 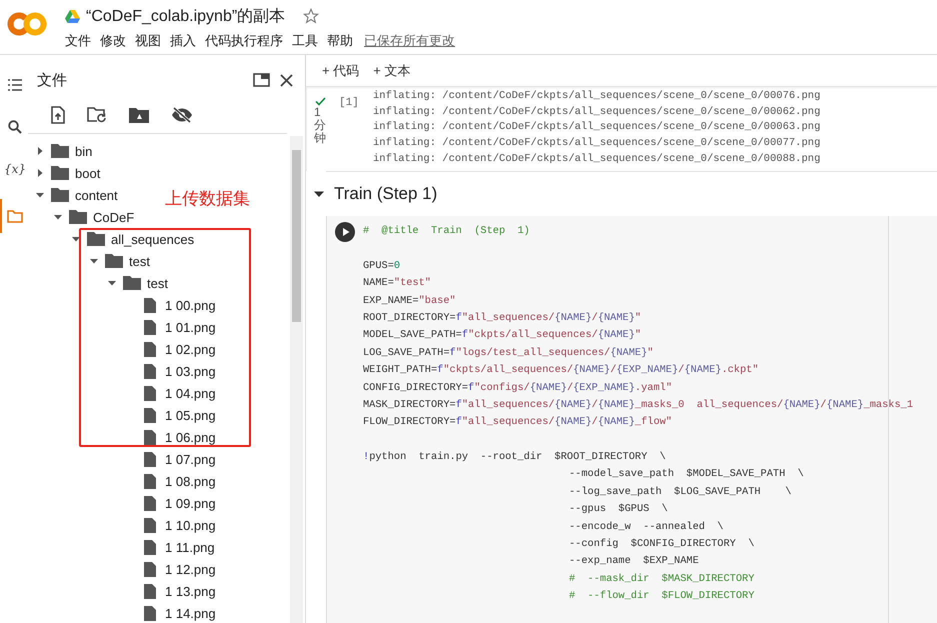 What do you see at coordinates (190, 437) in the screenshot?
I see `file-name: 1 06.png` at bounding box center [190, 437].